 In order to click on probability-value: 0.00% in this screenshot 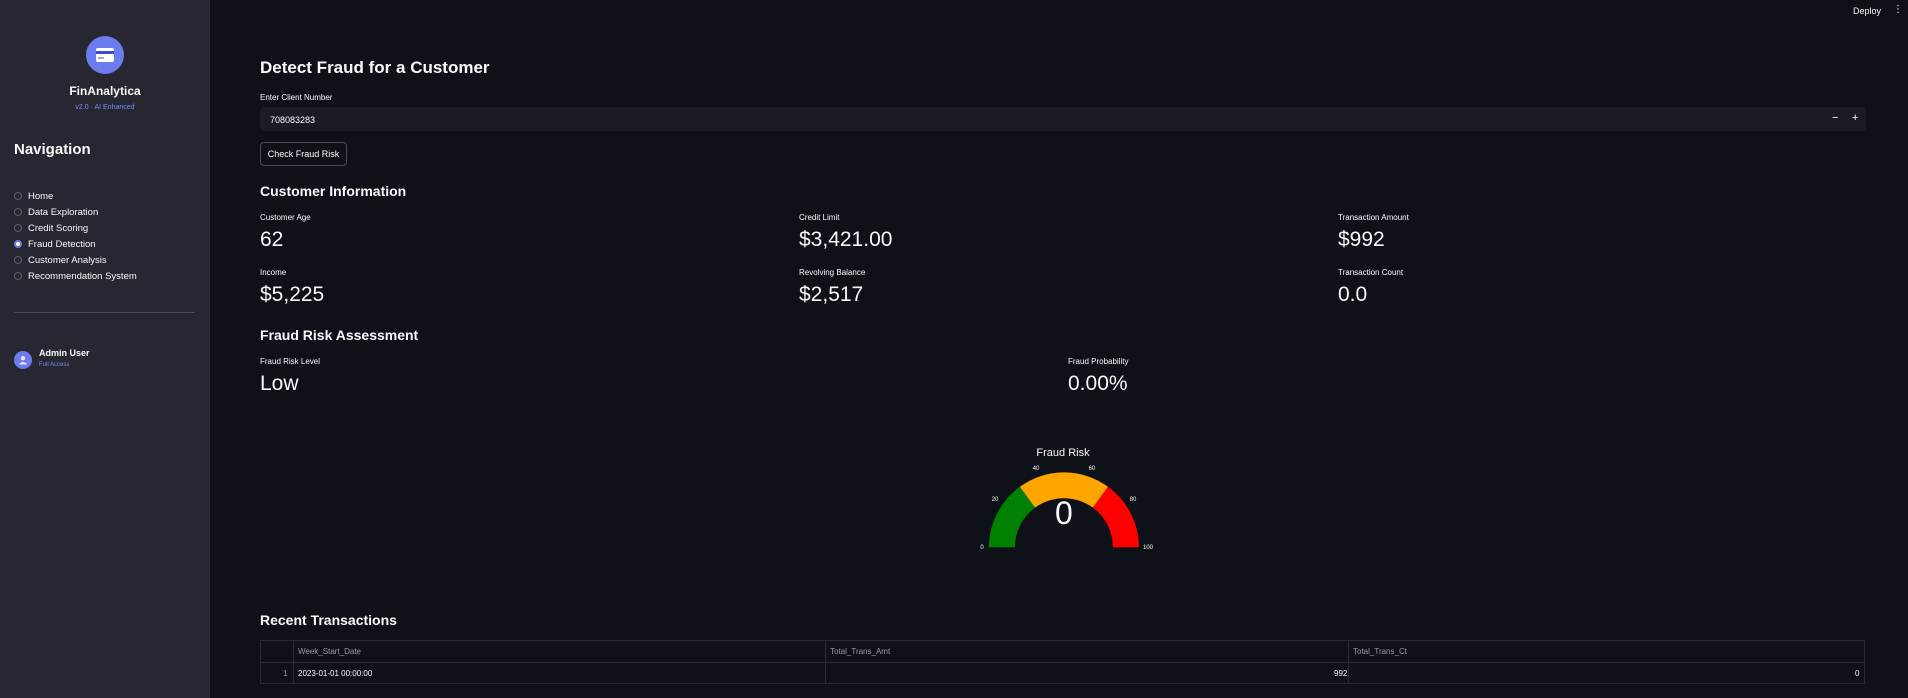, I will do `click(1098, 383)`.